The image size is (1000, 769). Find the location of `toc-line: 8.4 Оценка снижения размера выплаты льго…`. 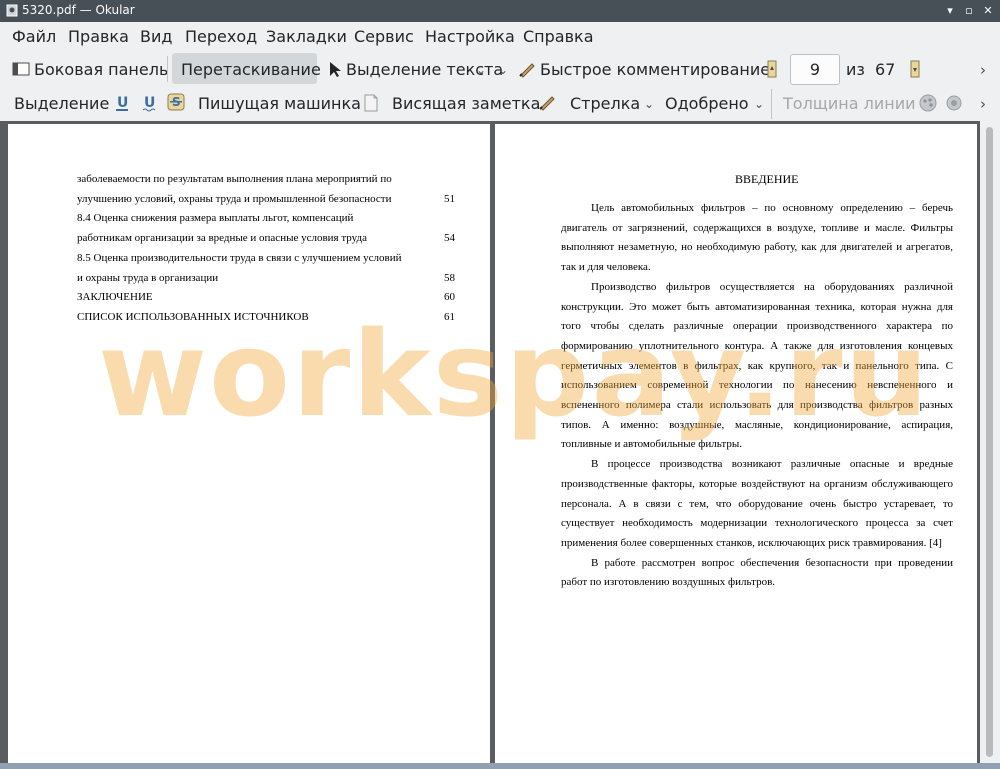

toc-line: 8.4 Оценка снижения размера выплаты льго… is located at coordinates (215, 218).